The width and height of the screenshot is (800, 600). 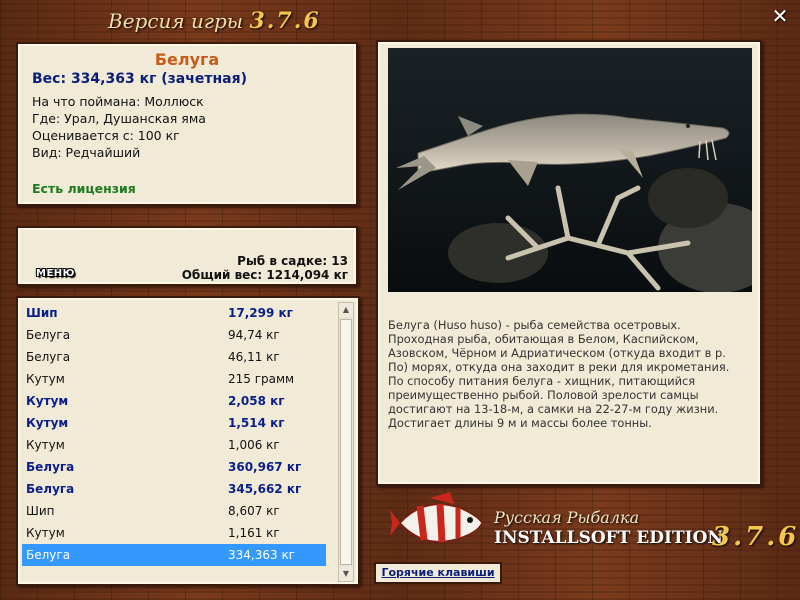 What do you see at coordinates (174, 511) in the screenshot?
I see `catch-row: Шип 8,607 кг` at bounding box center [174, 511].